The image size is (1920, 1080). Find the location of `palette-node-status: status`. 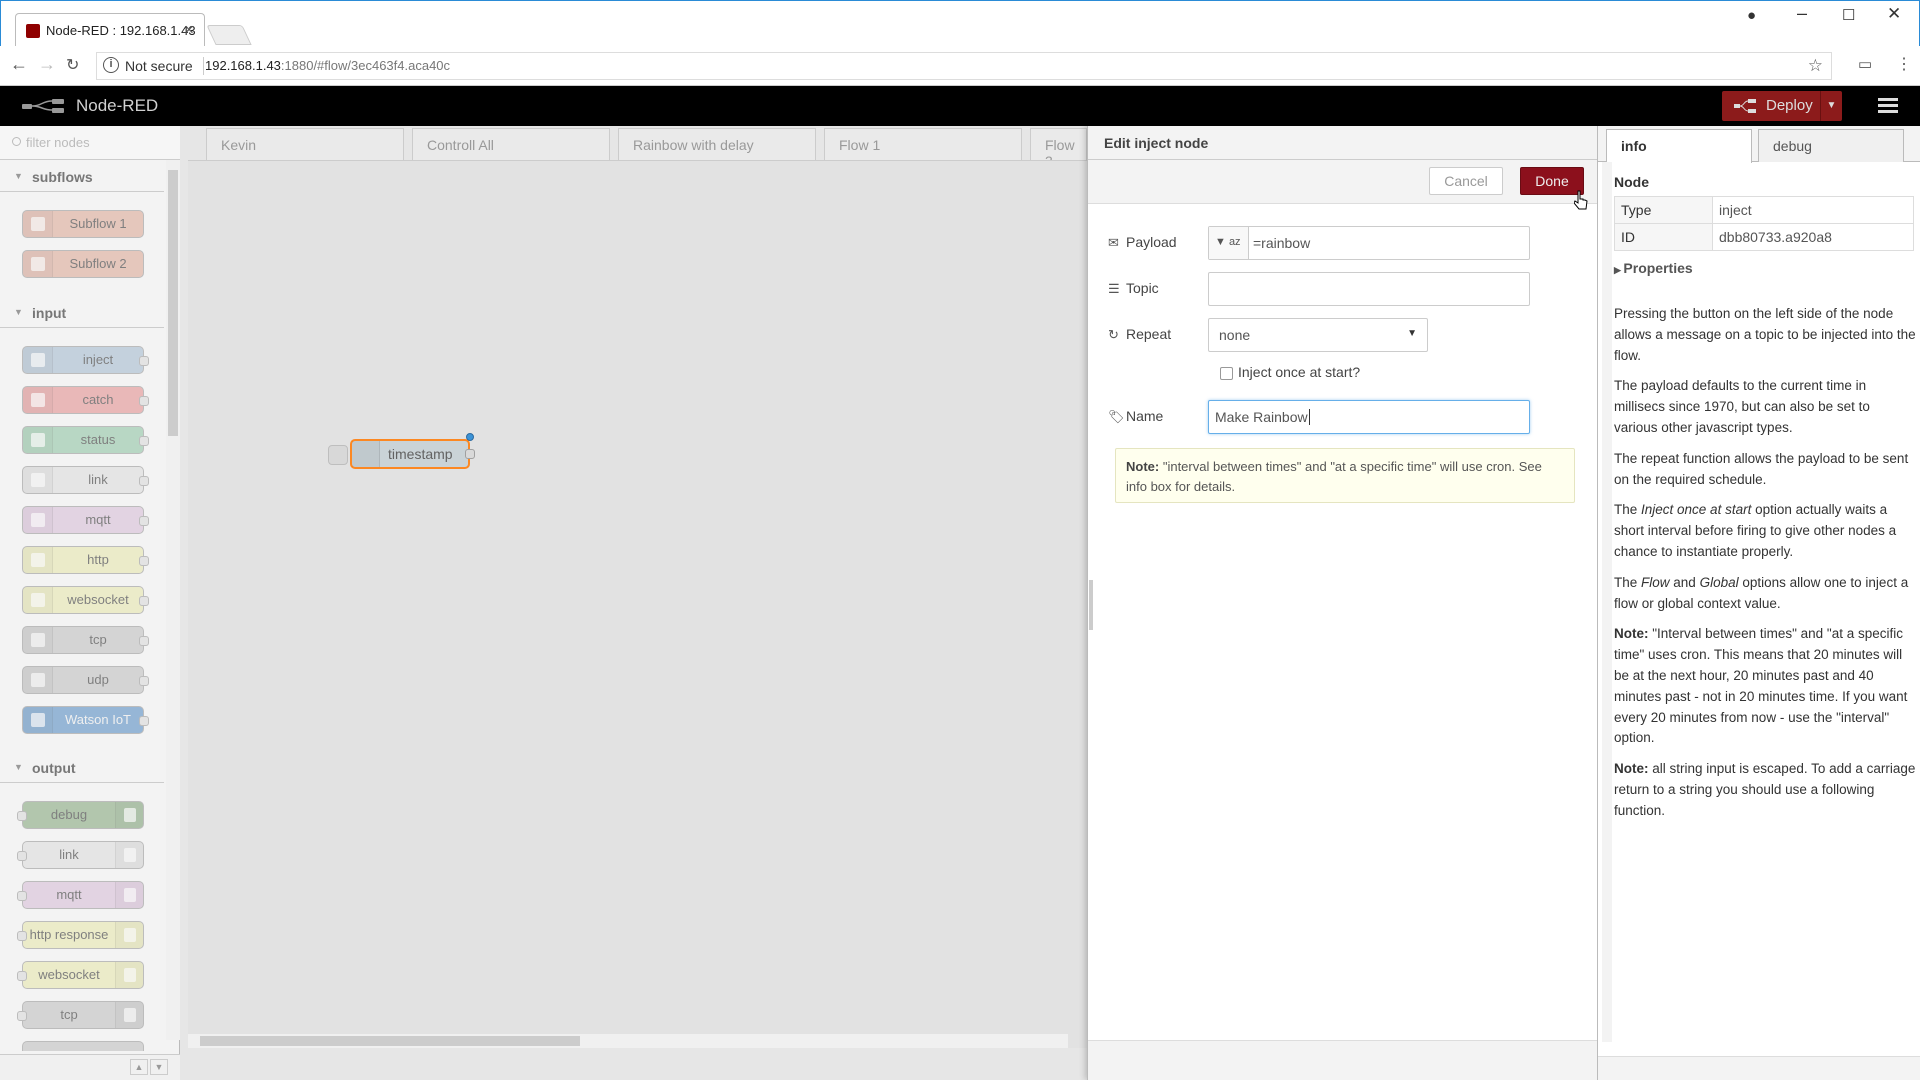

palette-node-status: status is located at coordinates (85, 440).